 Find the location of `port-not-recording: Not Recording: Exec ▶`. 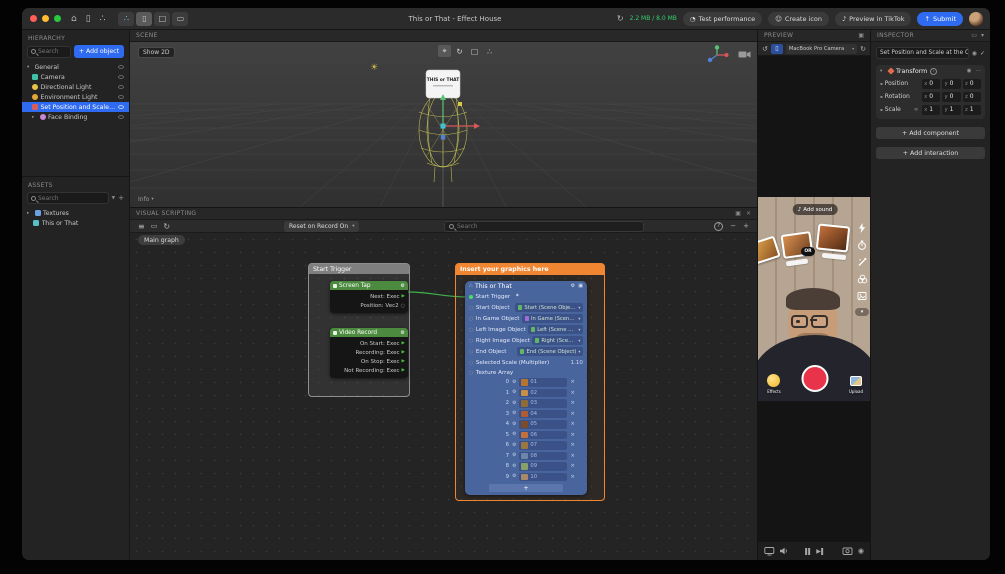

port-not-recording: Not Recording: Exec ▶ is located at coordinates (369, 370).